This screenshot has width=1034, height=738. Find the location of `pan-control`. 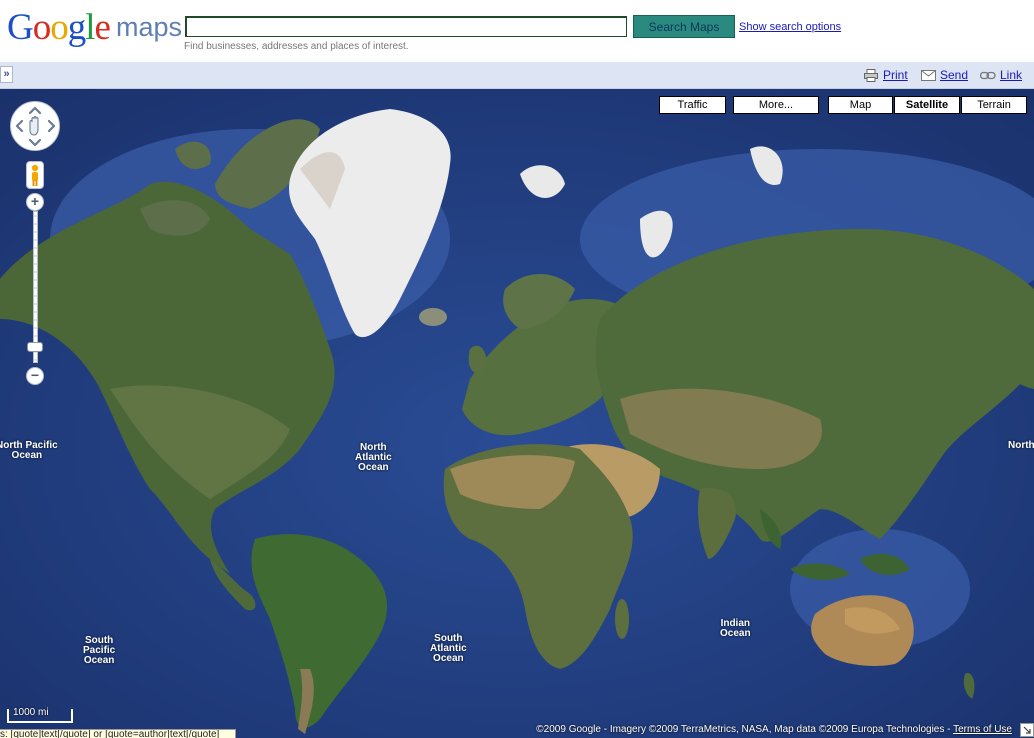

pan-control is located at coordinates (35, 126).